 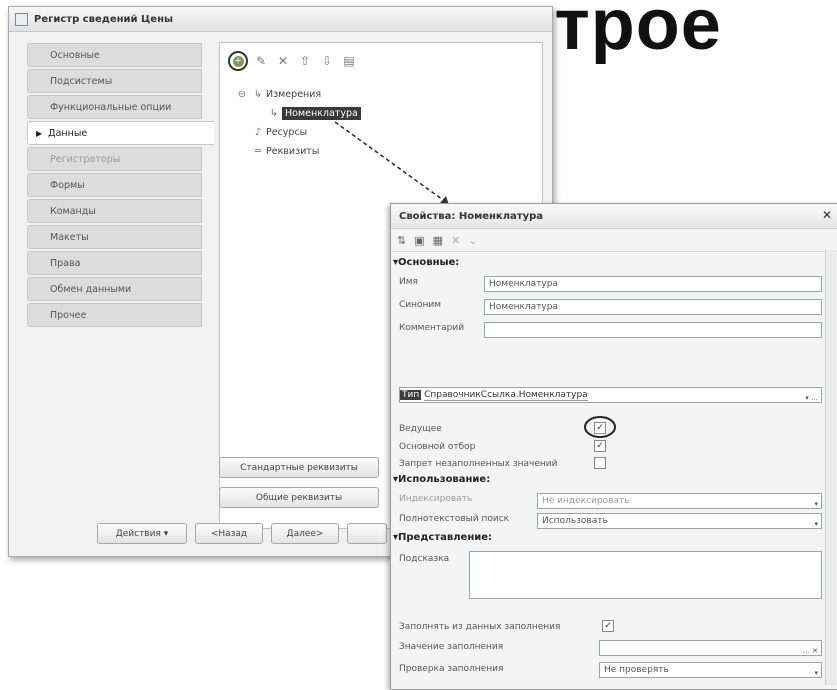 What do you see at coordinates (411, 395) in the screenshot?
I see `type-label: Тип` at bounding box center [411, 395].